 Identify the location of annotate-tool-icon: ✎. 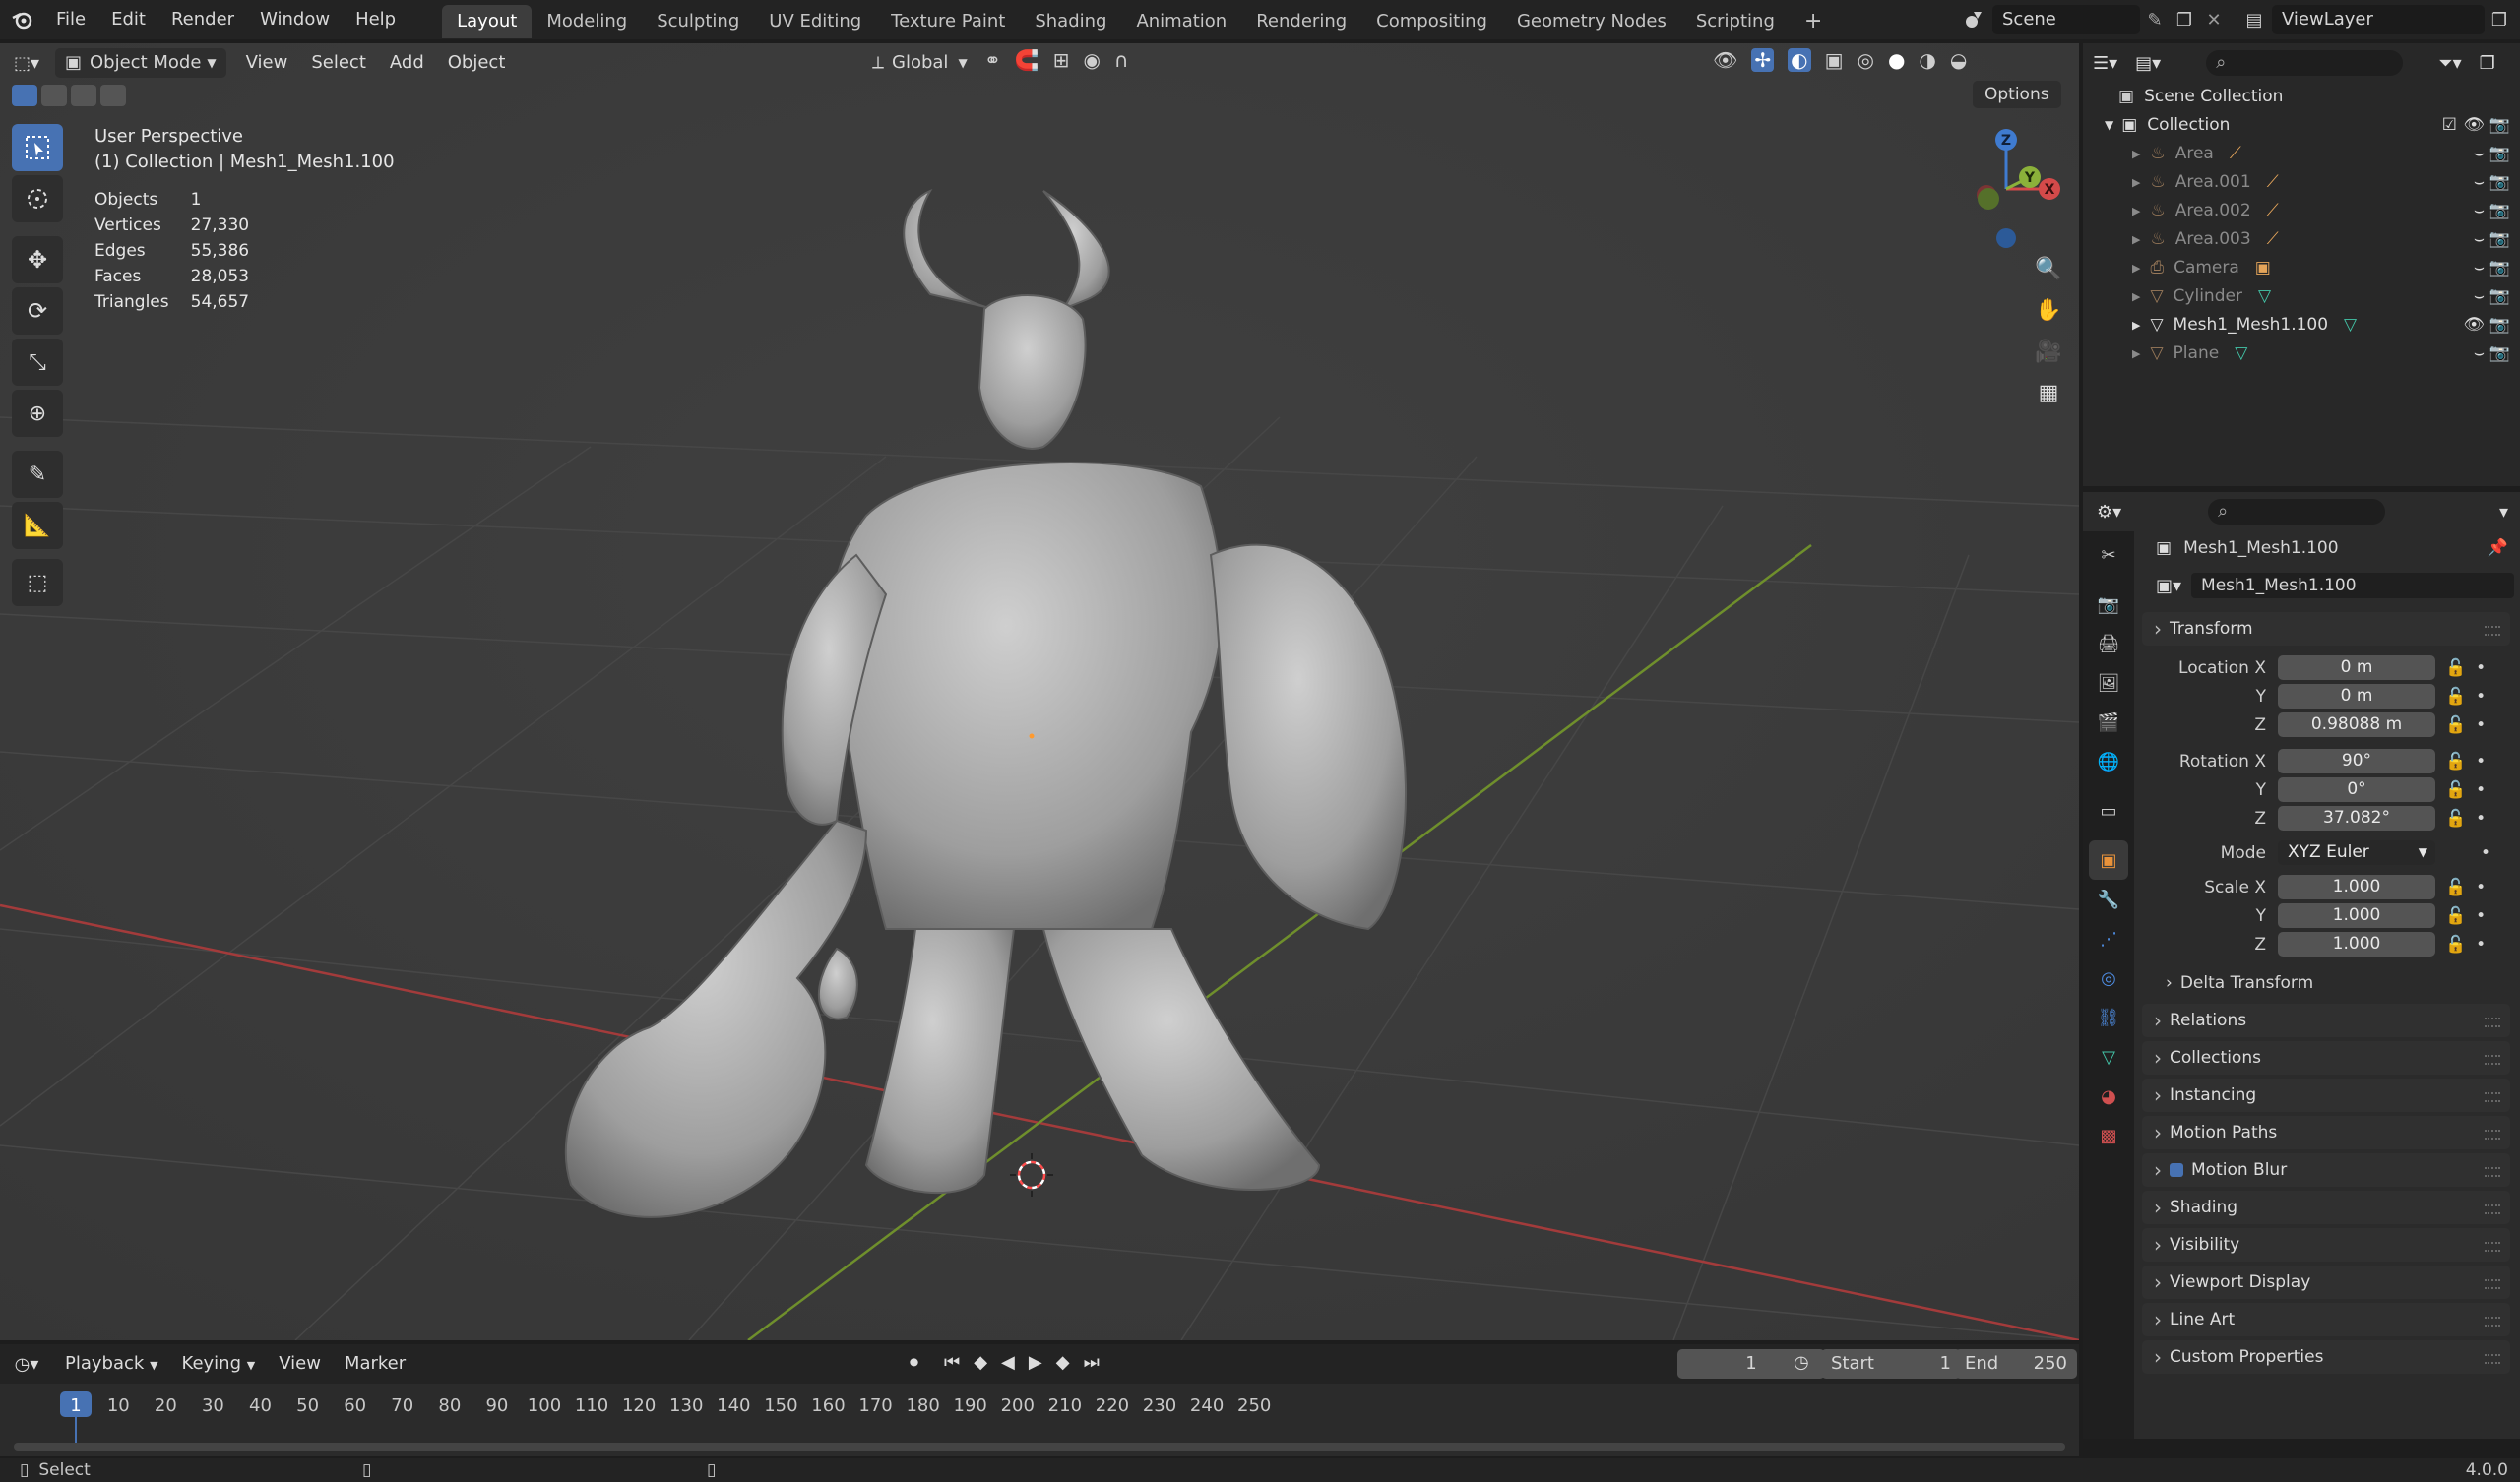
(37, 474).